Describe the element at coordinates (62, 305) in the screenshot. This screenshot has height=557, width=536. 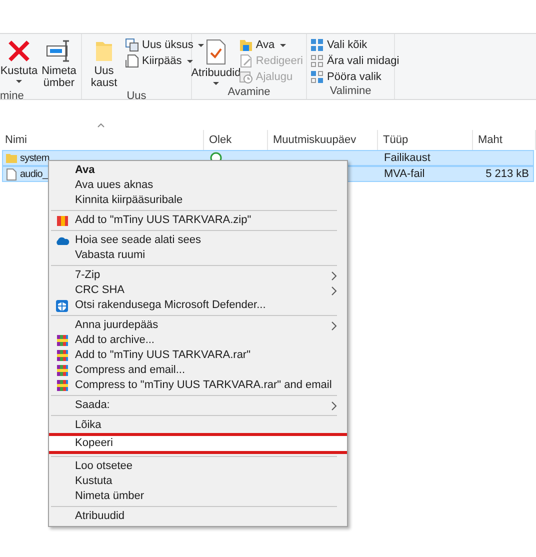
I see `shield-icon` at that location.